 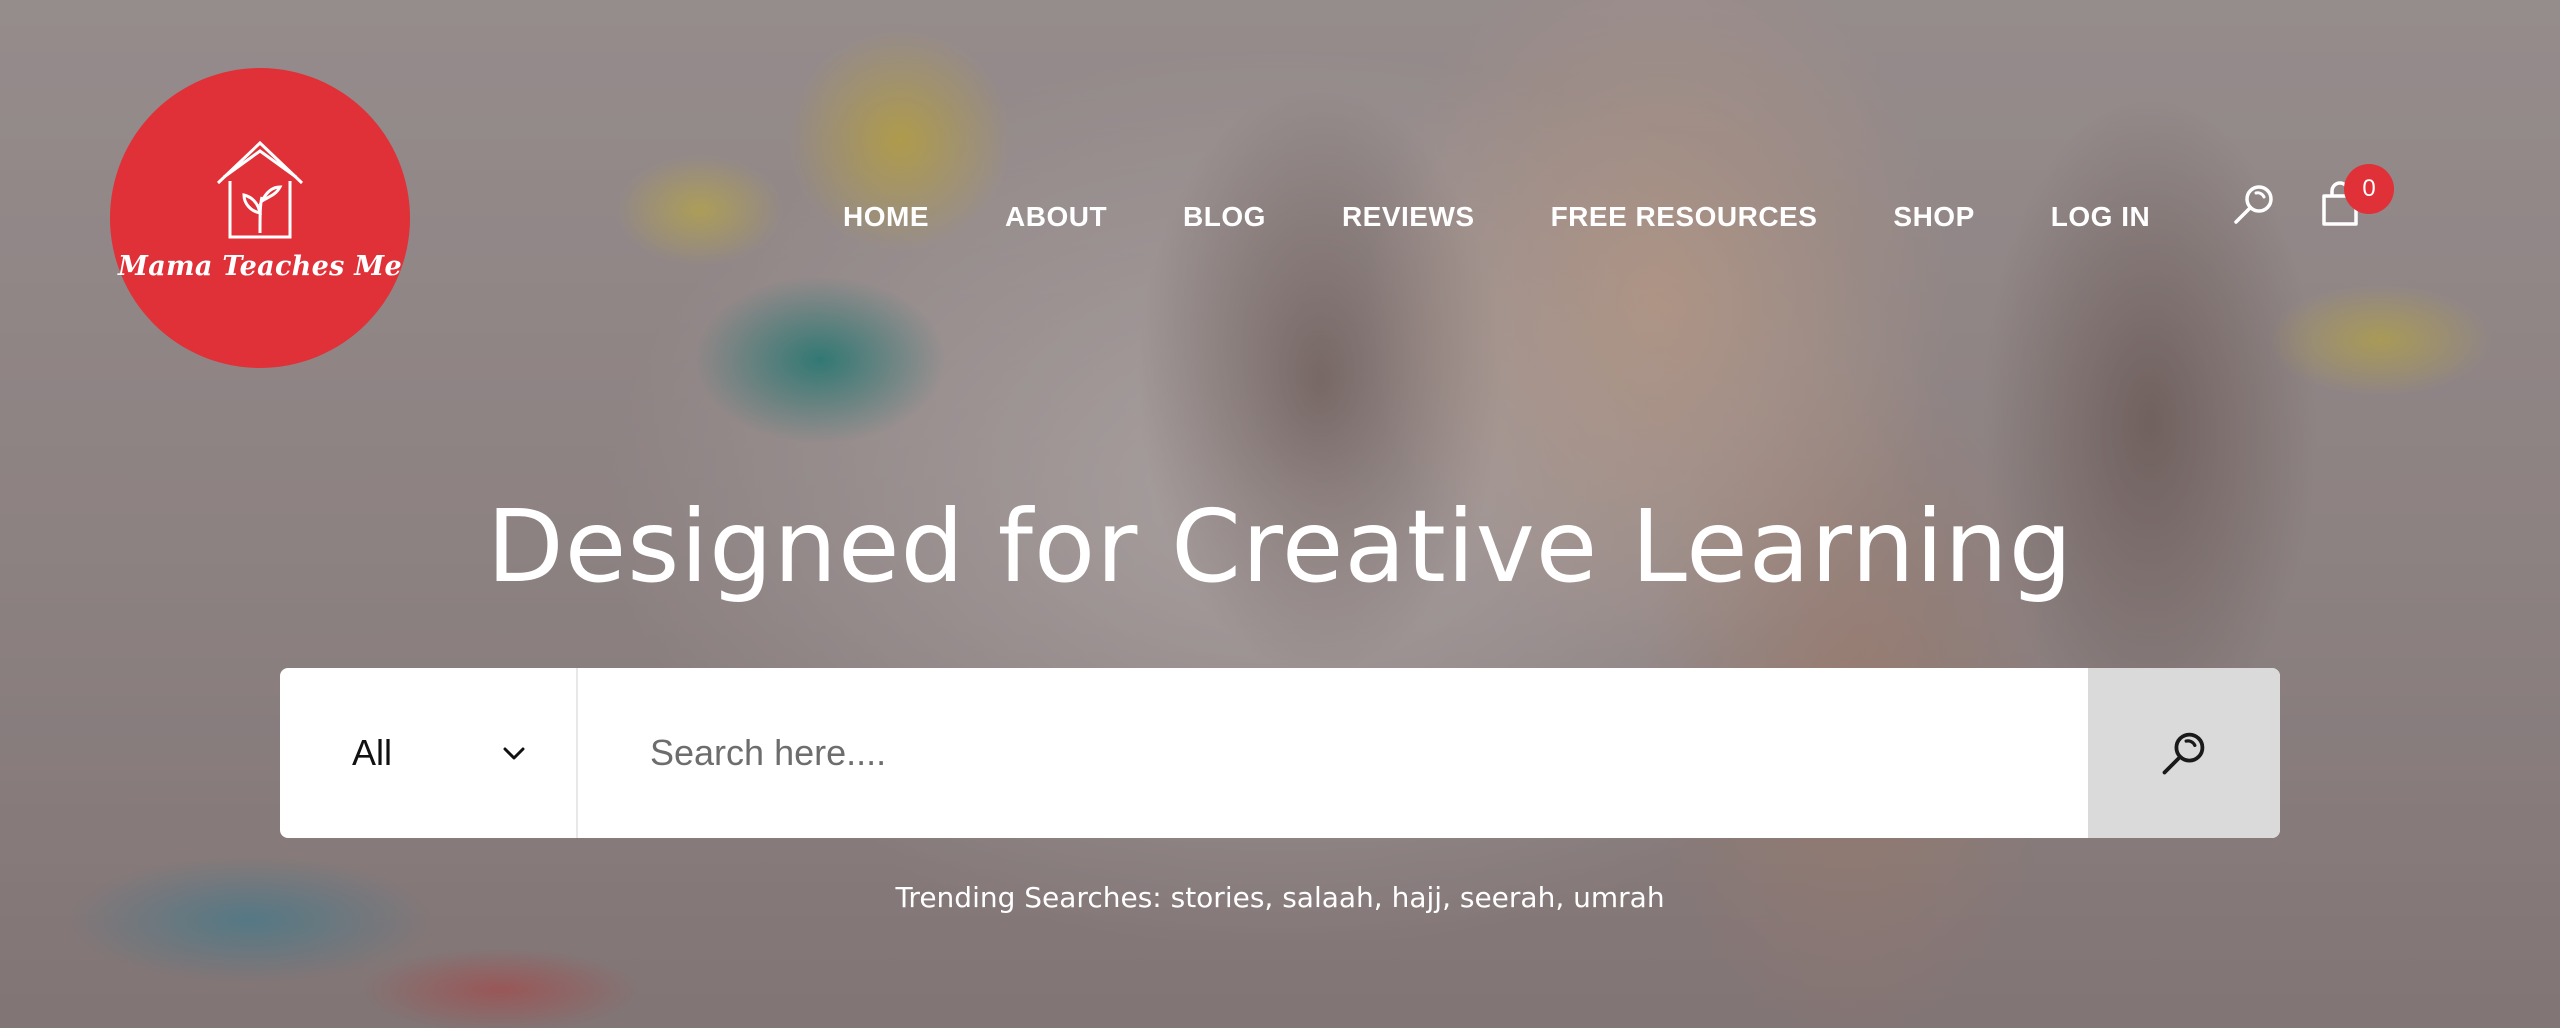 I want to click on search-bar: All, so click(x=1280, y=753).